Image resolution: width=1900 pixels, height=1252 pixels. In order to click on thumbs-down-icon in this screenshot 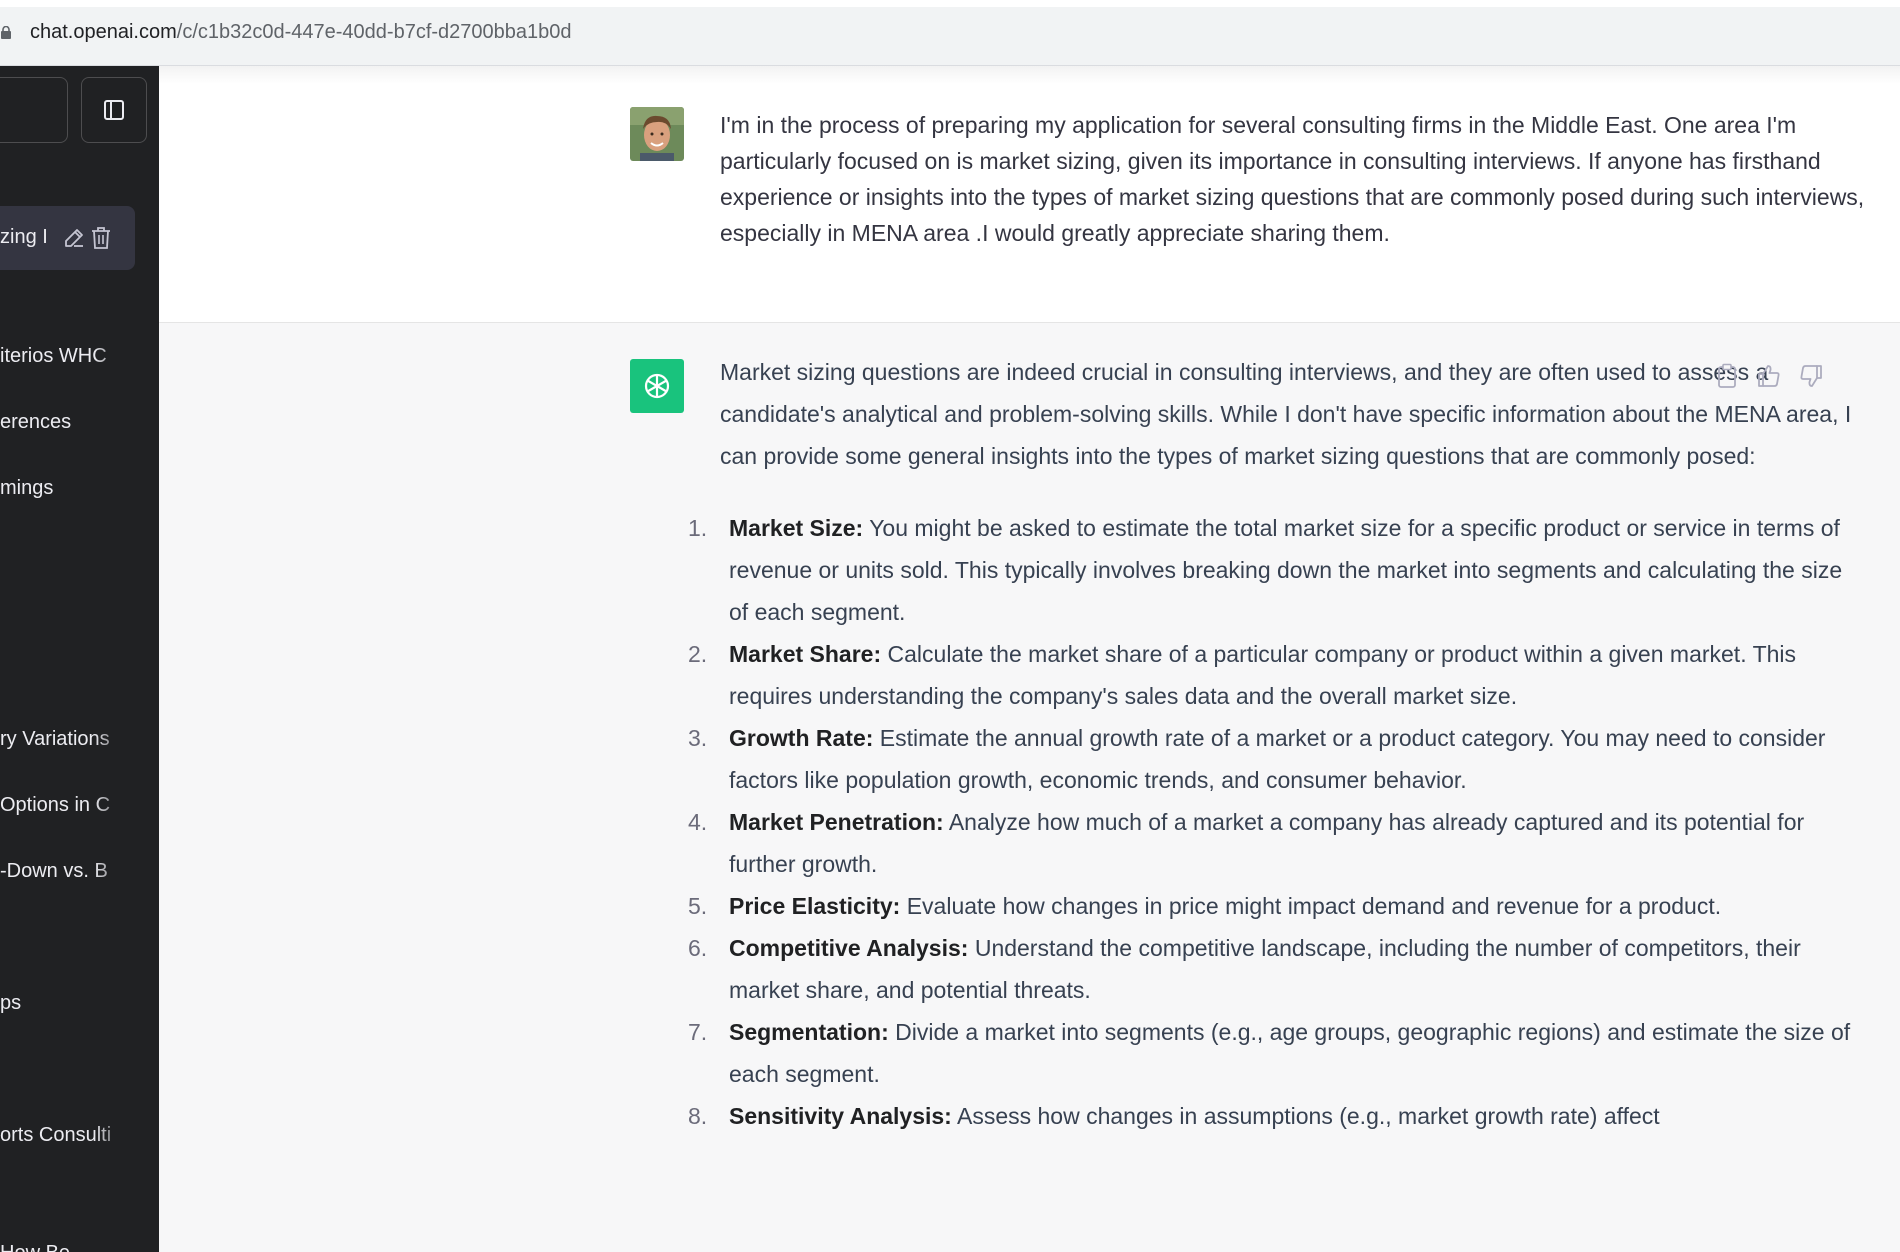, I will do `click(1811, 376)`.